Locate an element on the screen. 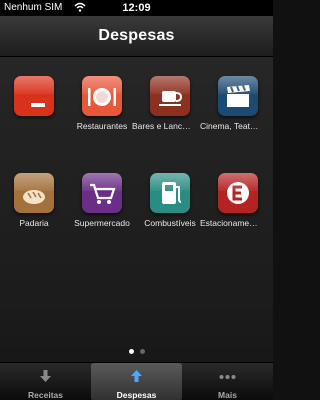 The width and height of the screenshot is (320, 400). category-label: Restaurantes is located at coordinates (102, 126).